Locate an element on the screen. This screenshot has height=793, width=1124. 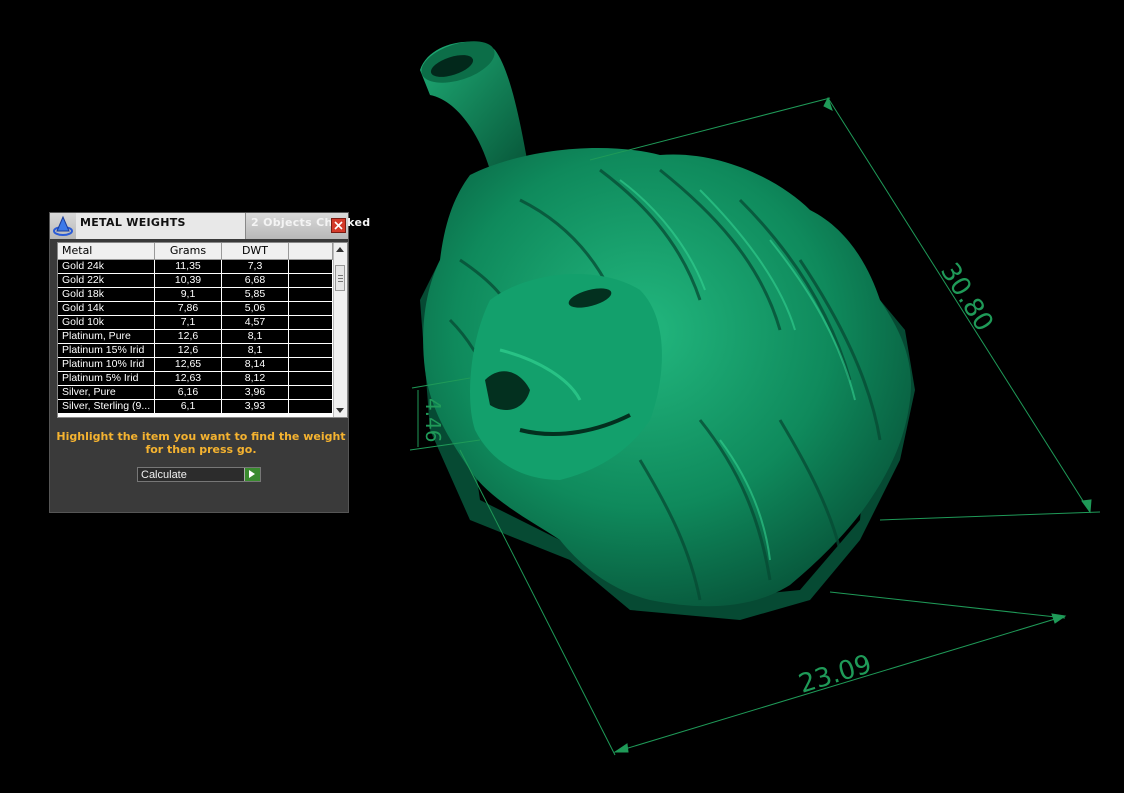
dimension-width-label: 23.09 is located at coordinates (835, 674).